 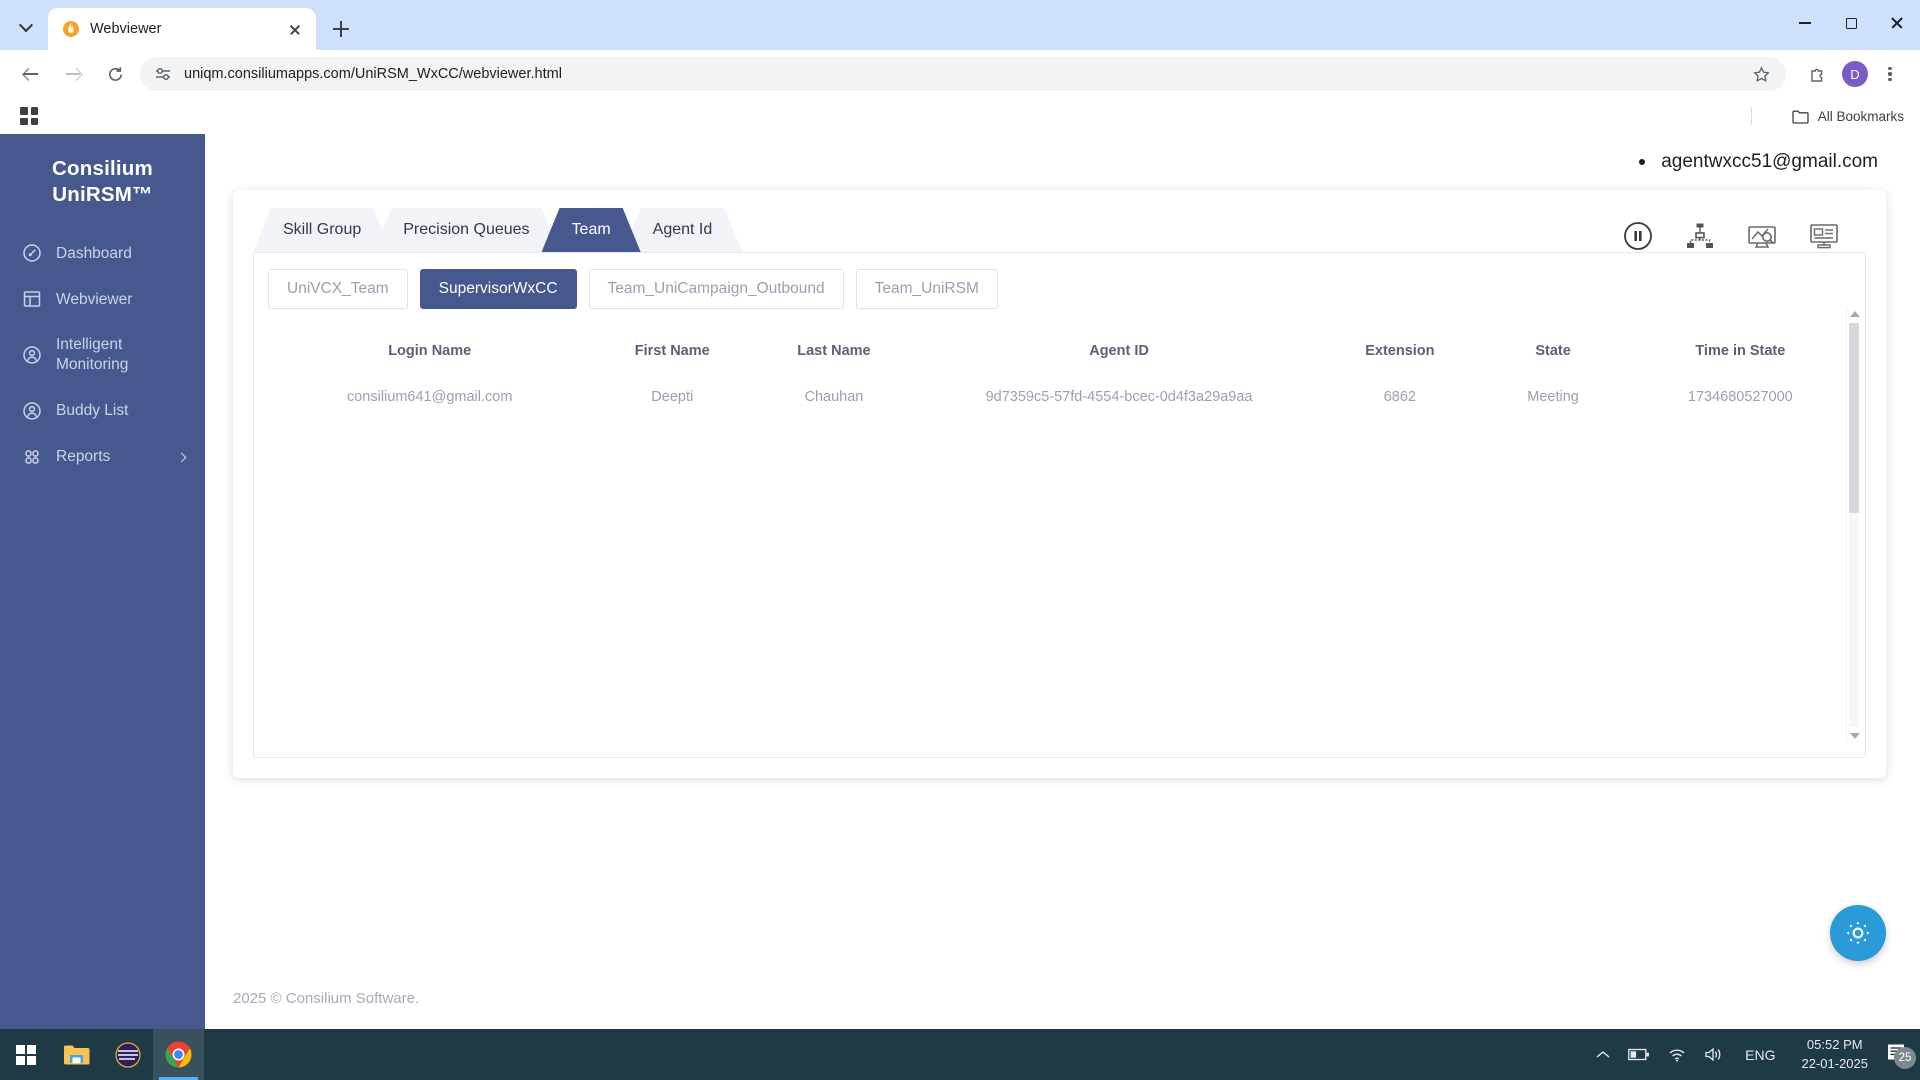 I want to click on brand-title: Consilium UniRSM™, so click(x=102, y=182).